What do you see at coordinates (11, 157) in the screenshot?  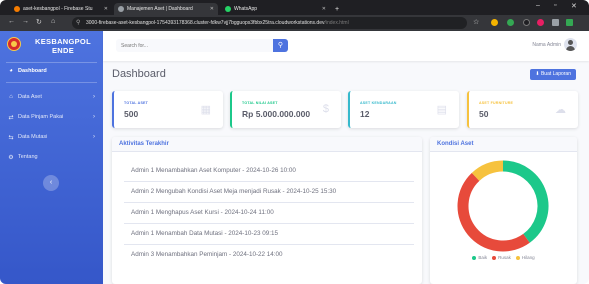 I see `gear-icon: ⚙` at bounding box center [11, 157].